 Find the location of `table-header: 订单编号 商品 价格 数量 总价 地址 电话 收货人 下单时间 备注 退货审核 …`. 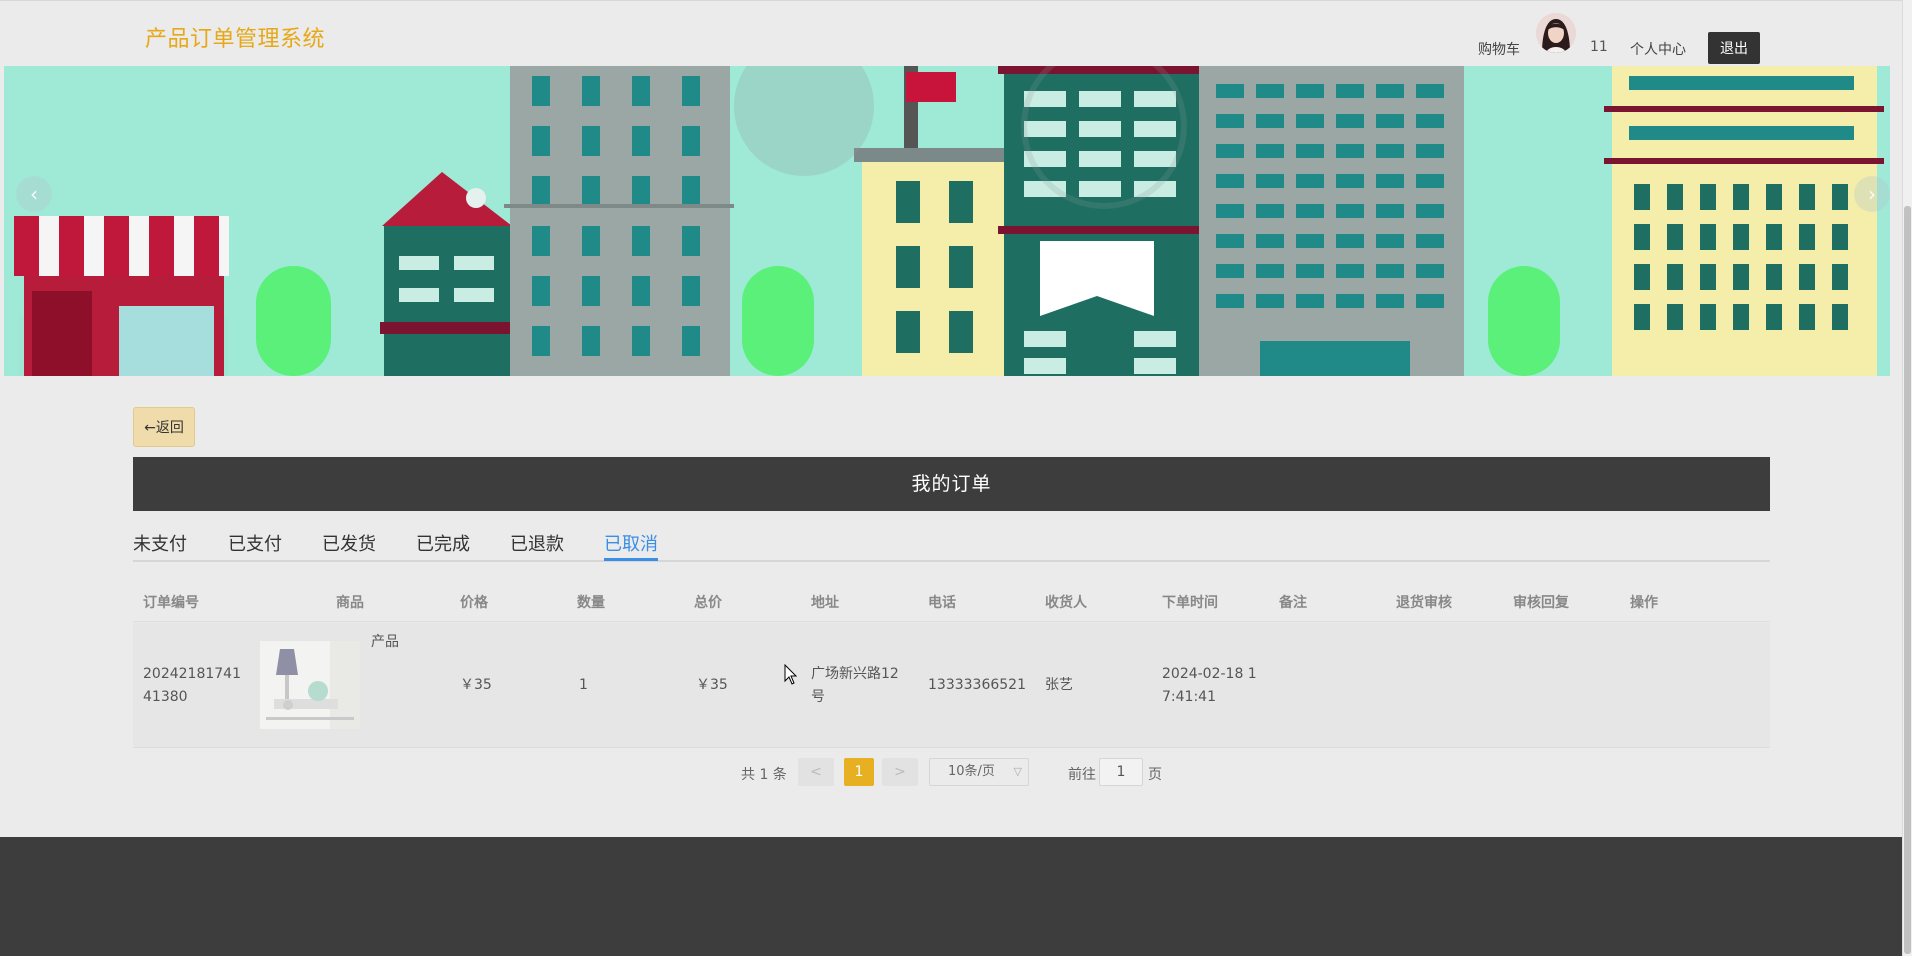

table-header: 订单编号 商品 价格 数量 总价 地址 电话 收货人 下单时间 备注 退货审核 … is located at coordinates (951, 602).